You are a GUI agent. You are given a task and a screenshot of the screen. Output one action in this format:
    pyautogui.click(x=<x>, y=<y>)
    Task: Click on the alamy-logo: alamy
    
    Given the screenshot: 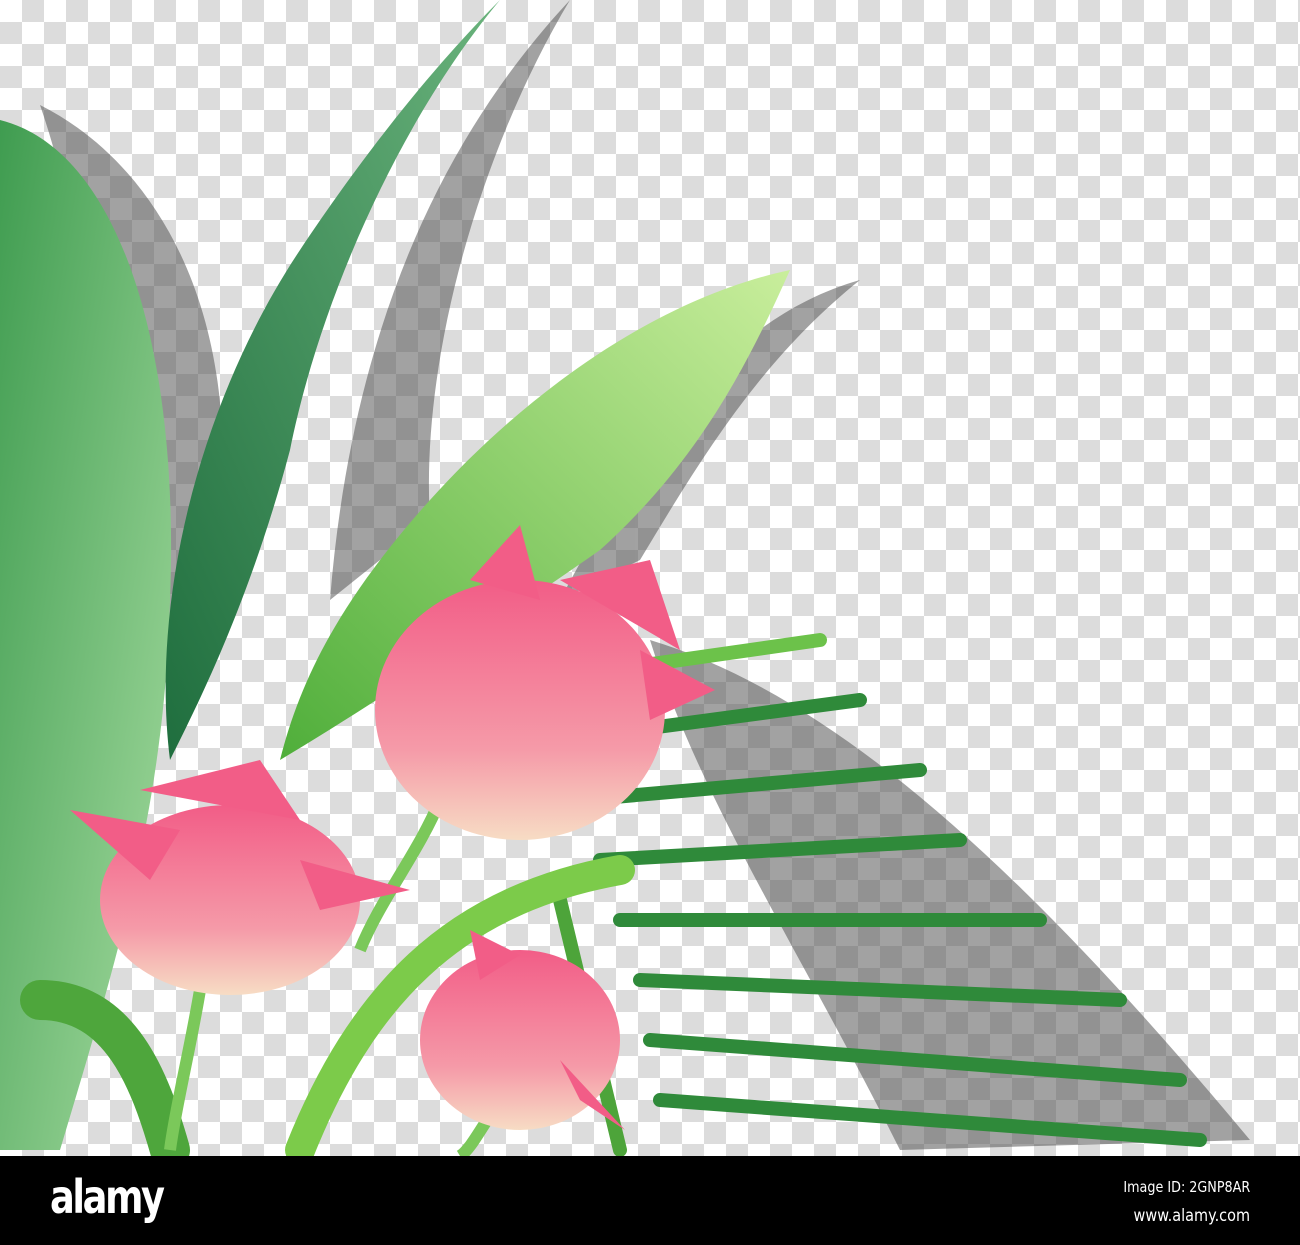 What is the action you would take?
    pyautogui.click(x=107, y=1197)
    